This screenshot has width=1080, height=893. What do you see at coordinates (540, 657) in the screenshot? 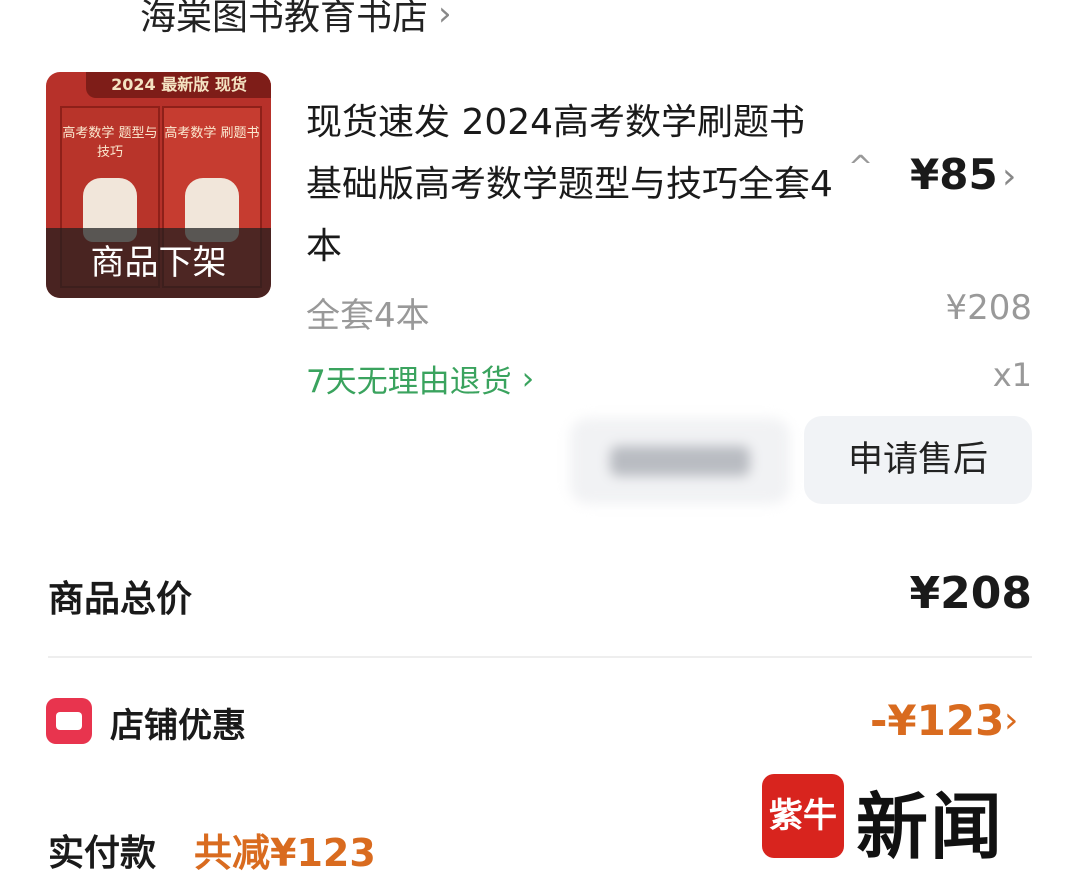
I see `divider` at bounding box center [540, 657].